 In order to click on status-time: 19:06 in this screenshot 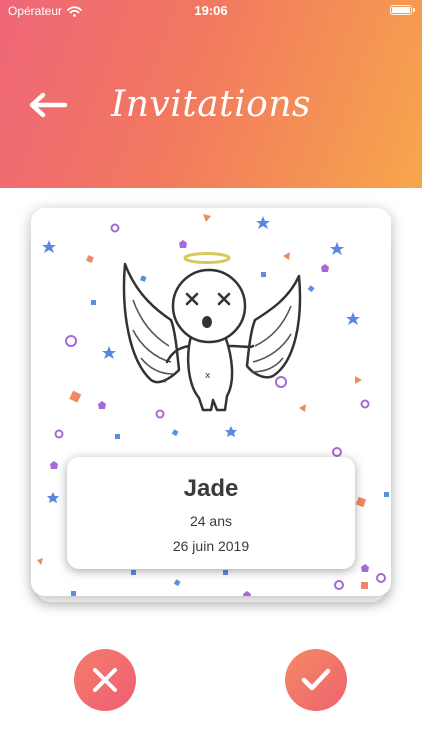, I will do `click(211, 10)`.